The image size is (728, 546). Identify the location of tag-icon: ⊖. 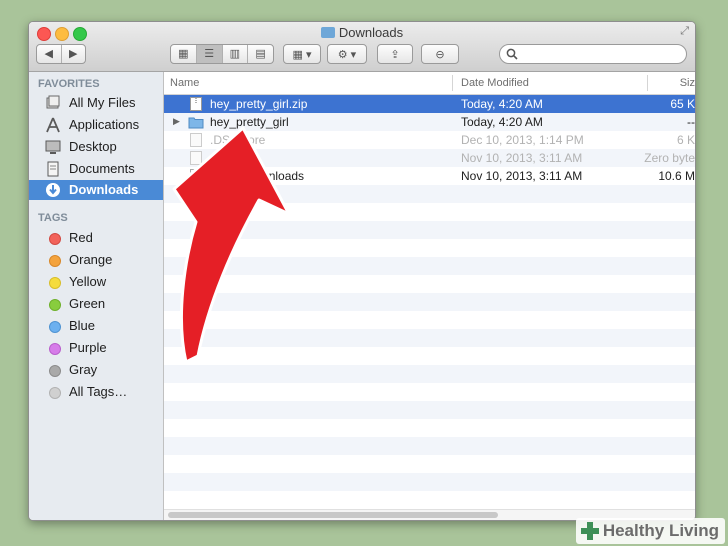
(440, 54).